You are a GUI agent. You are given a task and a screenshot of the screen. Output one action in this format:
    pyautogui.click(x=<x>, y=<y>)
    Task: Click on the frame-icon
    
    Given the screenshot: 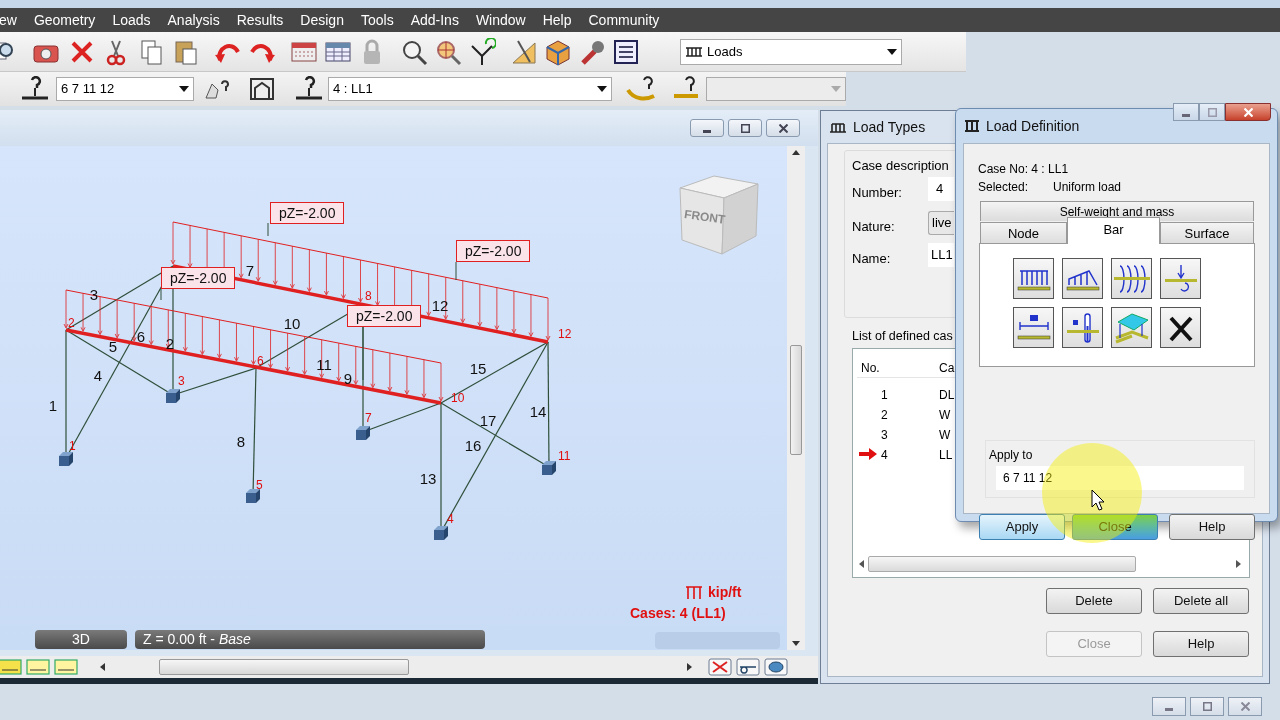 What is the action you would take?
    pyautogui.click(x=262, y=89)
    